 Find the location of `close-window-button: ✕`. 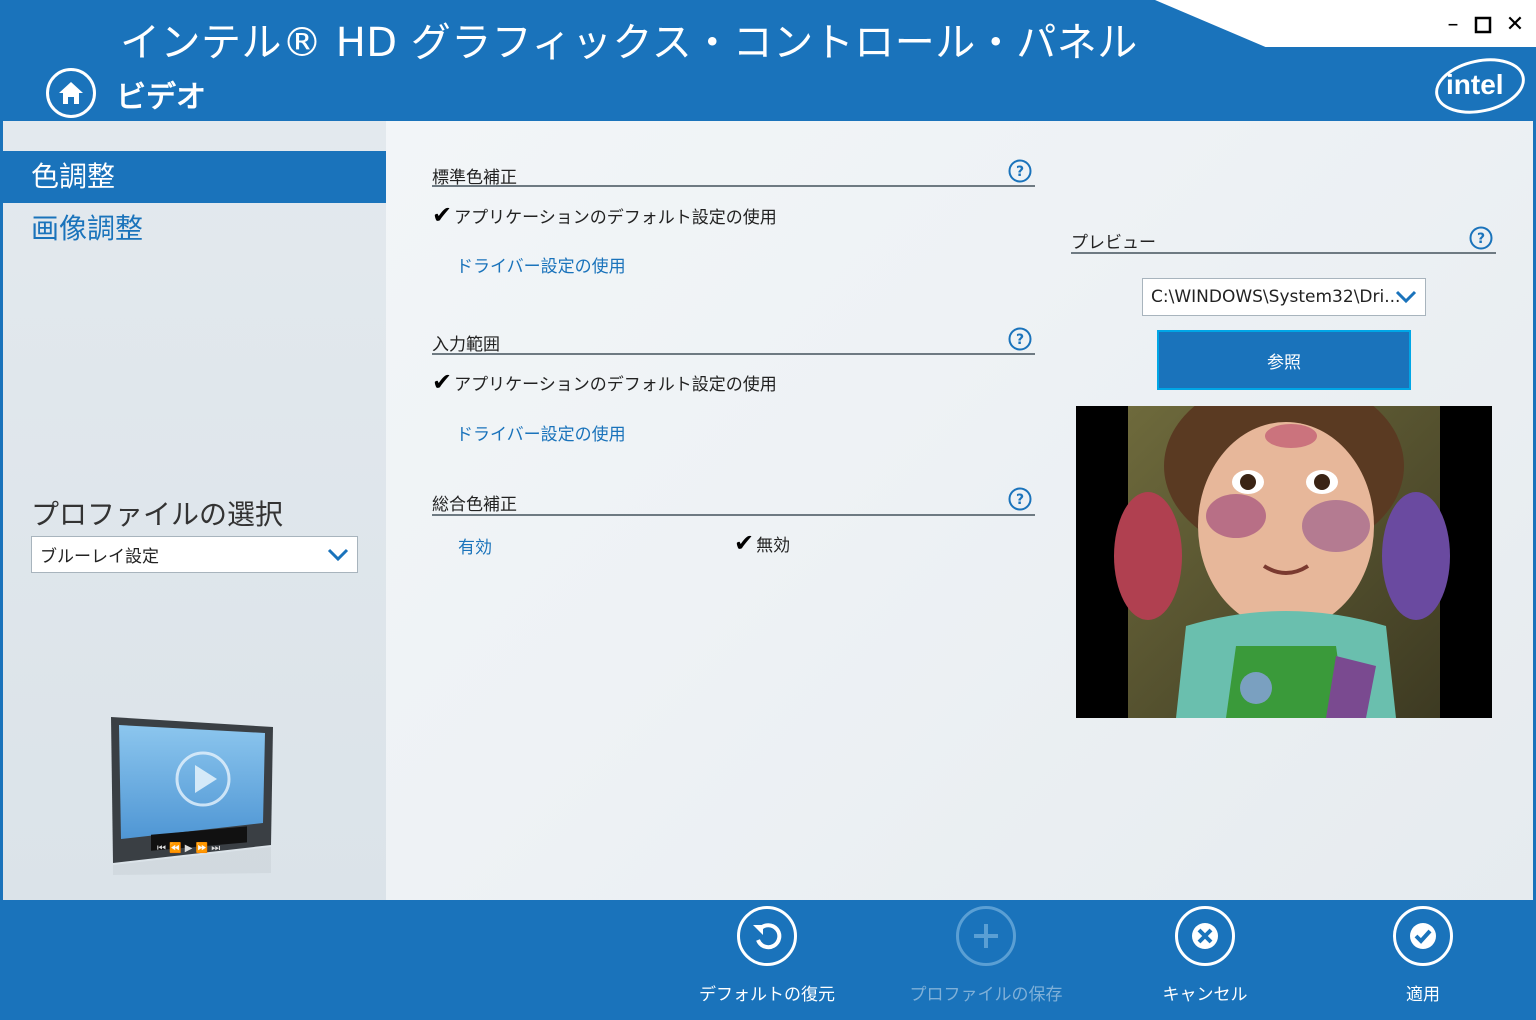

close-window-button: ✕ is located at coordinates (1515, 25).